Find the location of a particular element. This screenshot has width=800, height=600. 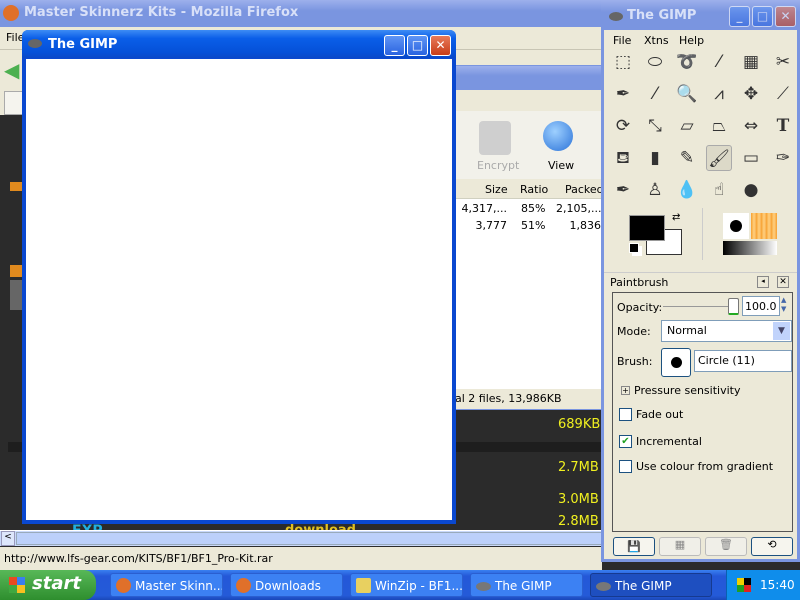

firefox-icon is located at coordinates (123, 585).